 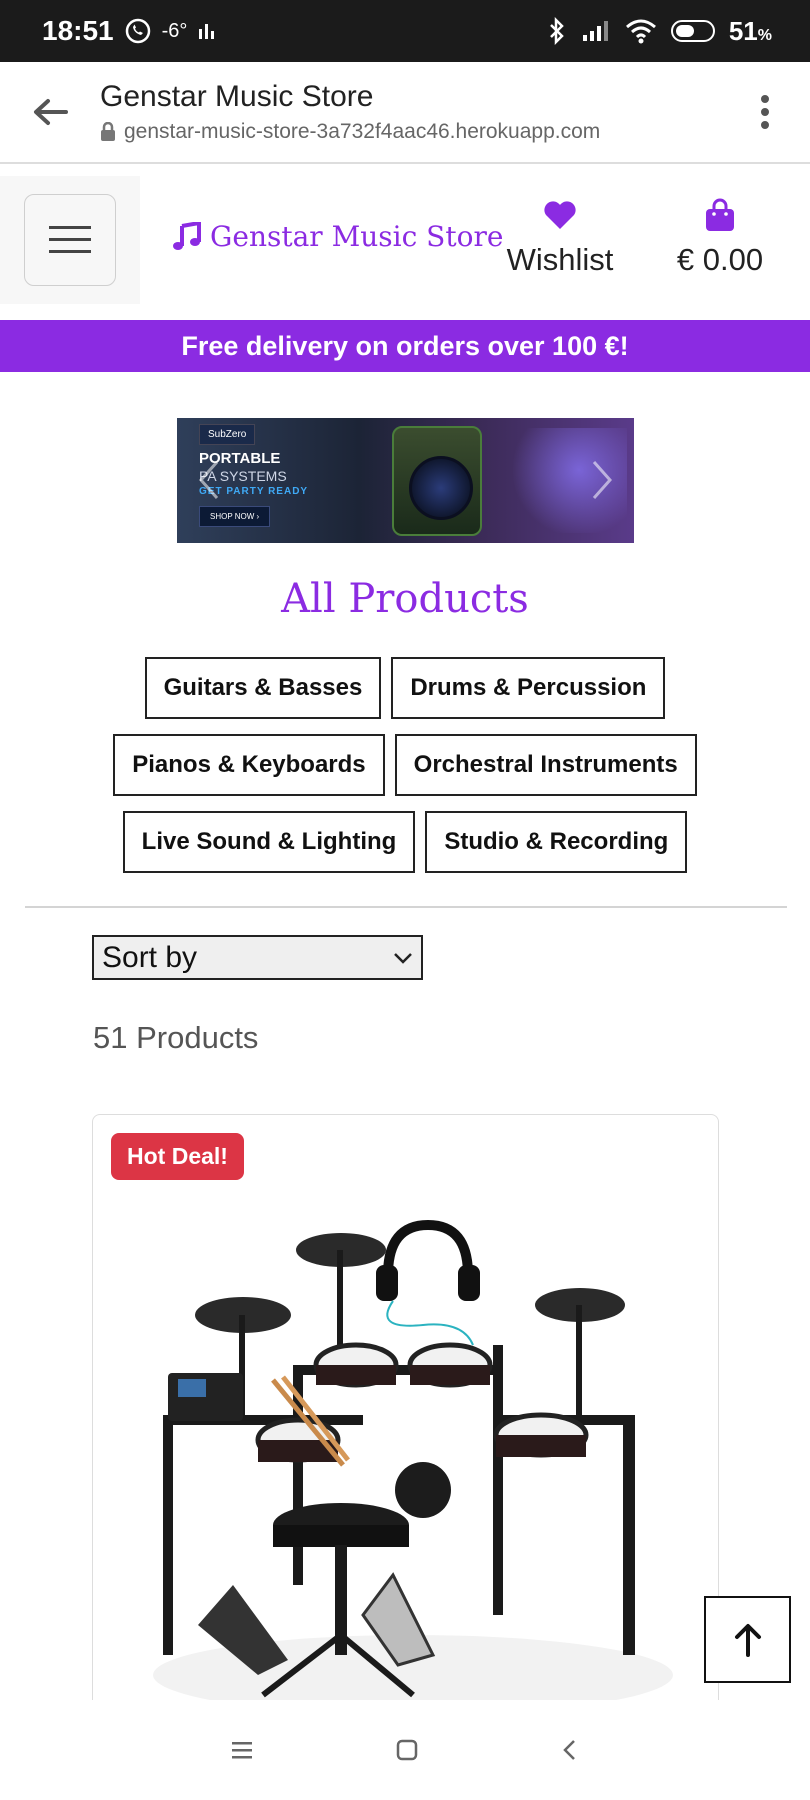 What do you see at coordinates (209, 480) in the screenshot?
I see `carousel-prev-icon` at bounding box center [209, 480].